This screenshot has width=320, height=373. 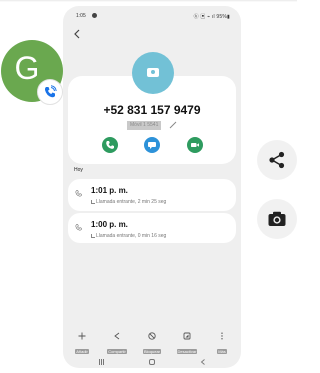 I want to click on more-button: Más, so click(x=222, y=343).